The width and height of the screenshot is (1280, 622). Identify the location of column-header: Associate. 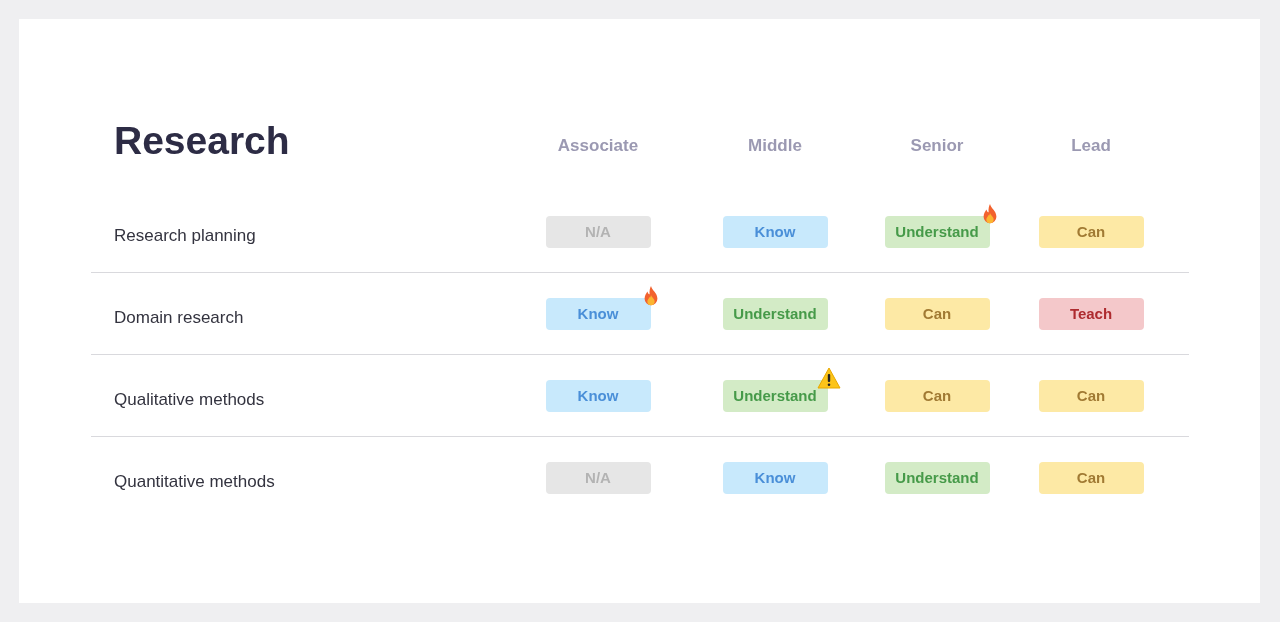
(598, 145).